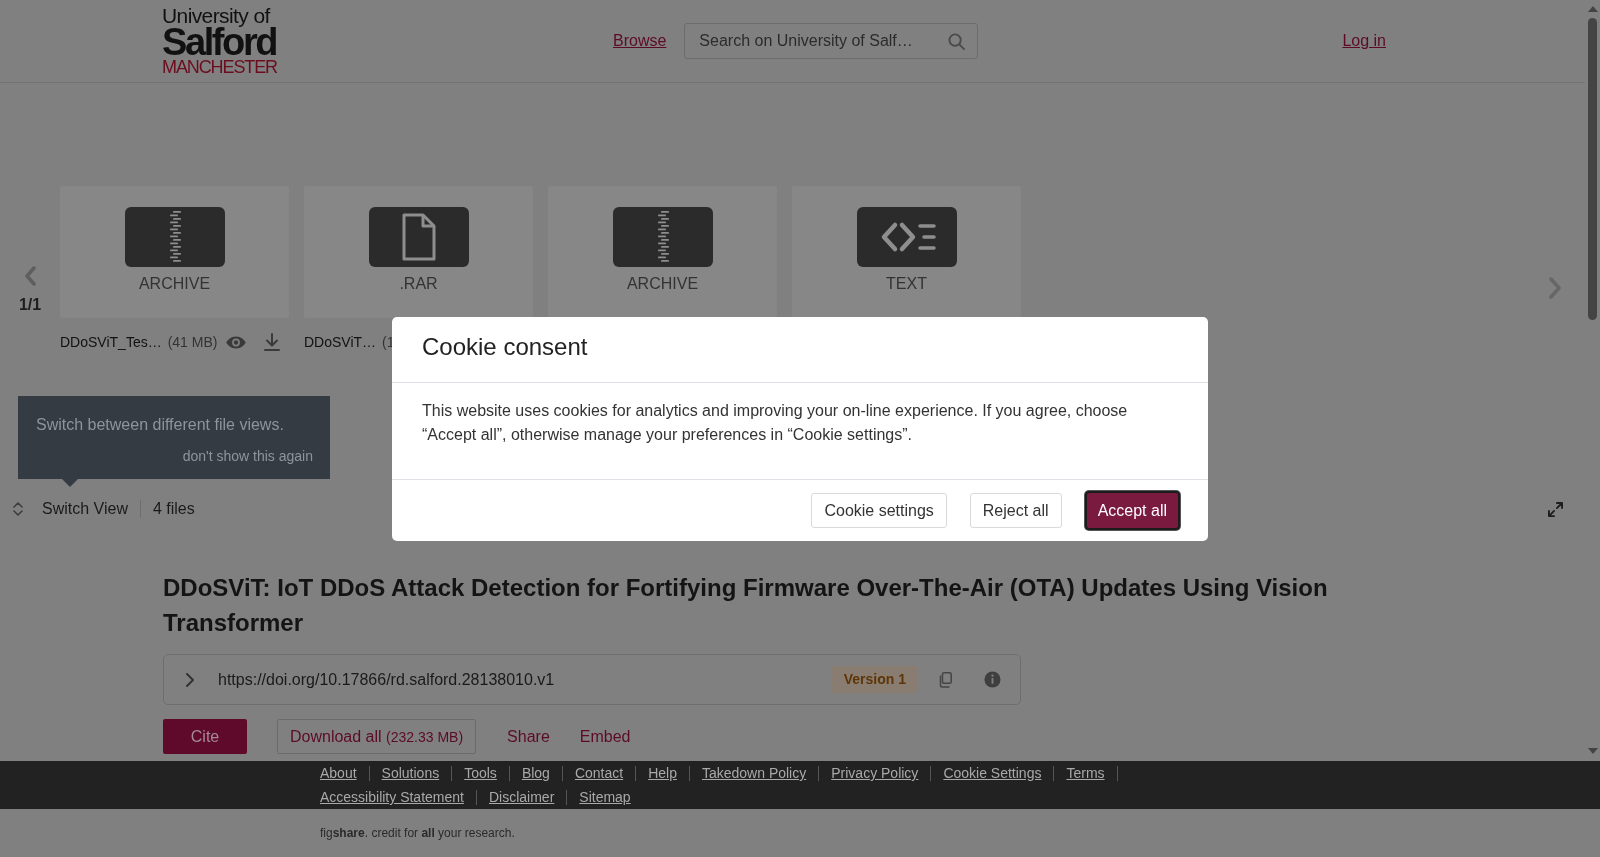  What do you see at coordinates (480, 773) in the screenshot?
I see `footer-link: Tools` at bounding box center [480, 773].